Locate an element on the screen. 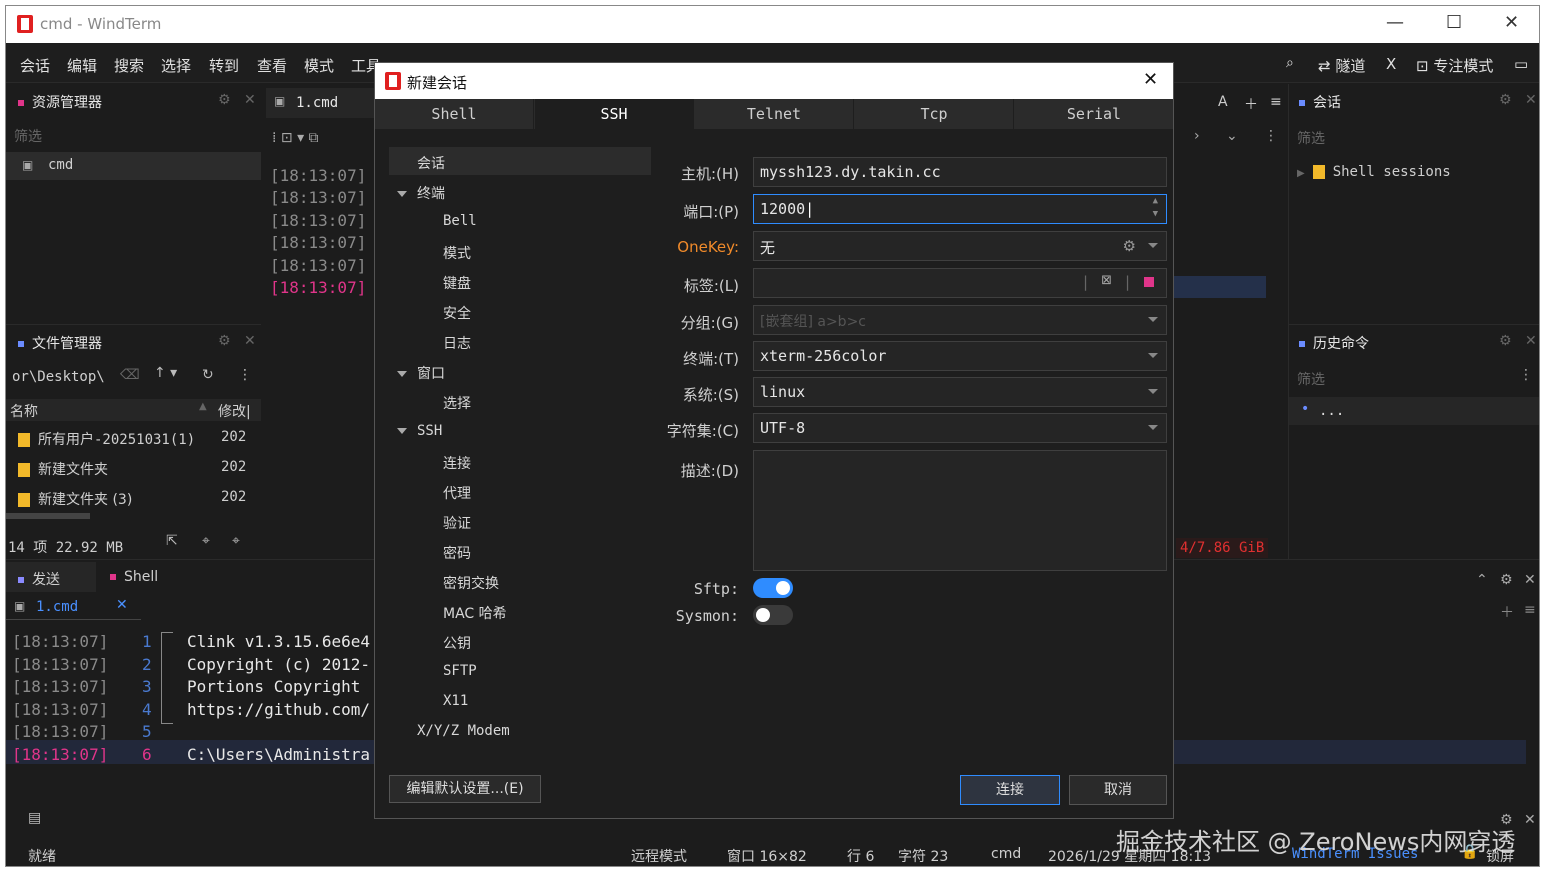  focus-mode-button: ⊡ 专注模式 is located at coordinates (1454, 65).